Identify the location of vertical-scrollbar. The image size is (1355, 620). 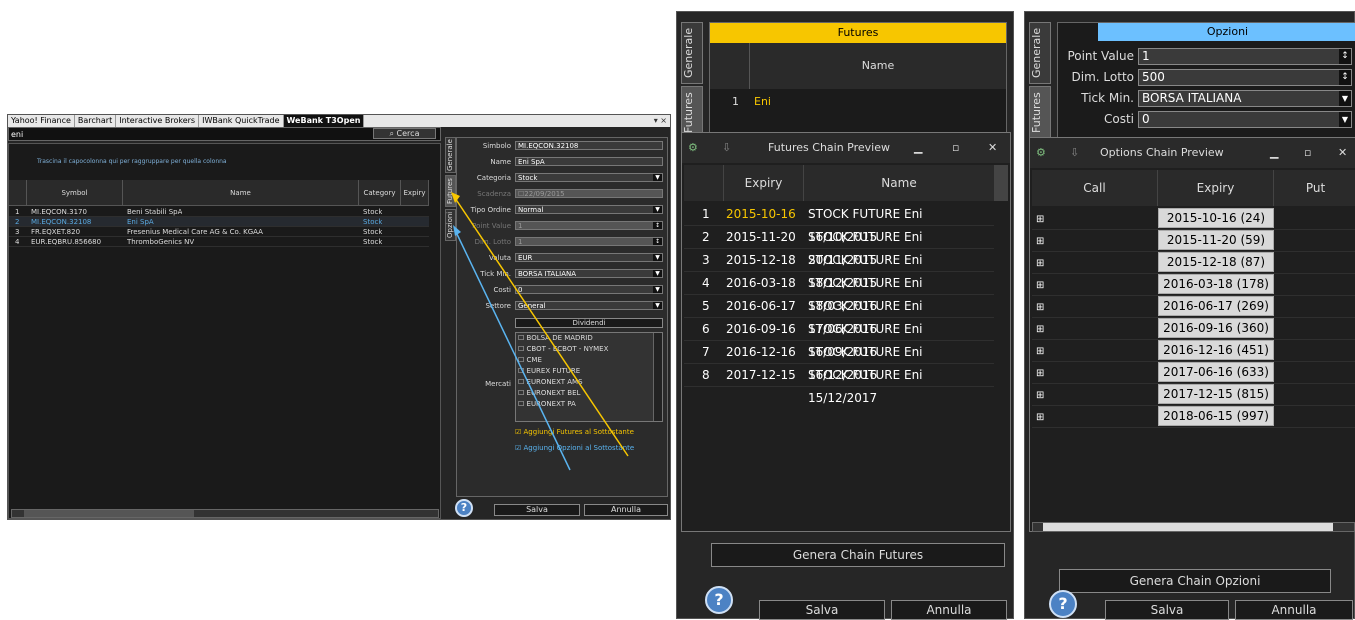
(1001, 183).